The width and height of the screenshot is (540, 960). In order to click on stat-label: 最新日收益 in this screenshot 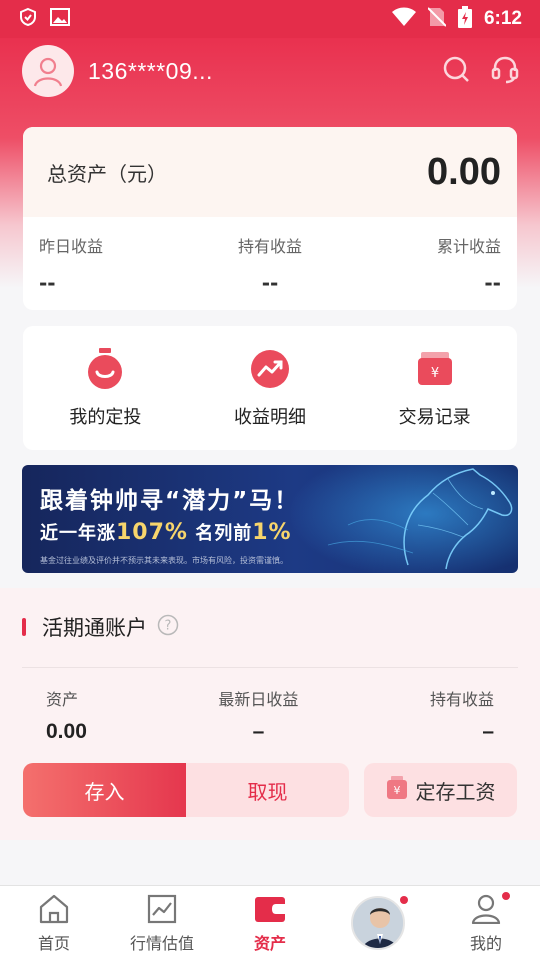, I will do `click(258, 699)`.